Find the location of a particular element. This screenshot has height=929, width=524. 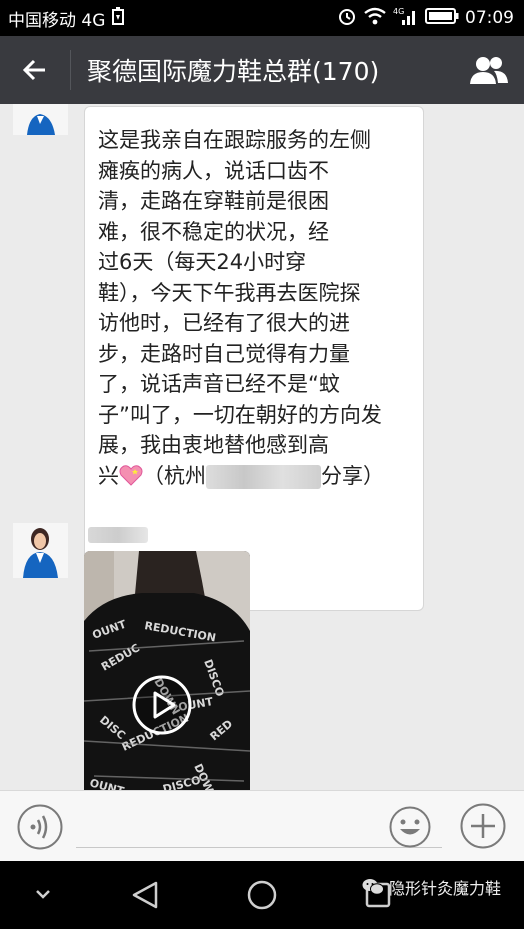

back-button is located at coordinates (35, 70).